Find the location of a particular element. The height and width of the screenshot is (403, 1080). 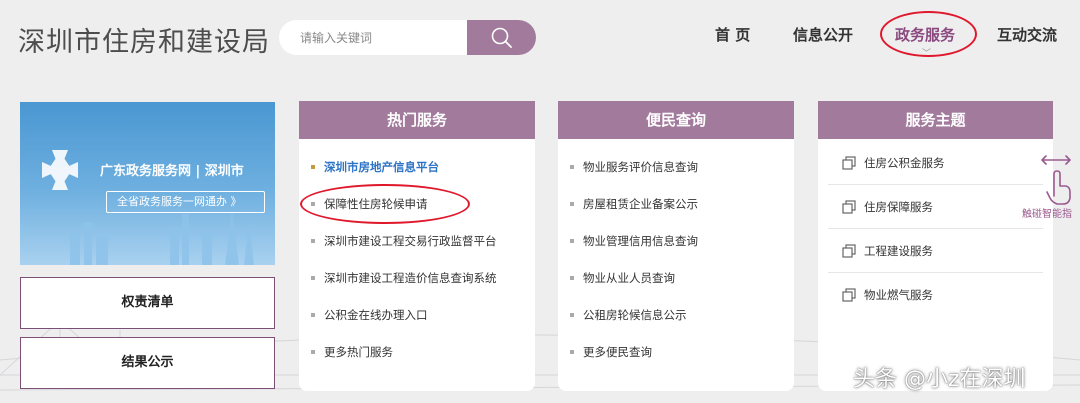

service-topics-heading: 服务主题 is located at coordinates (935, 120).